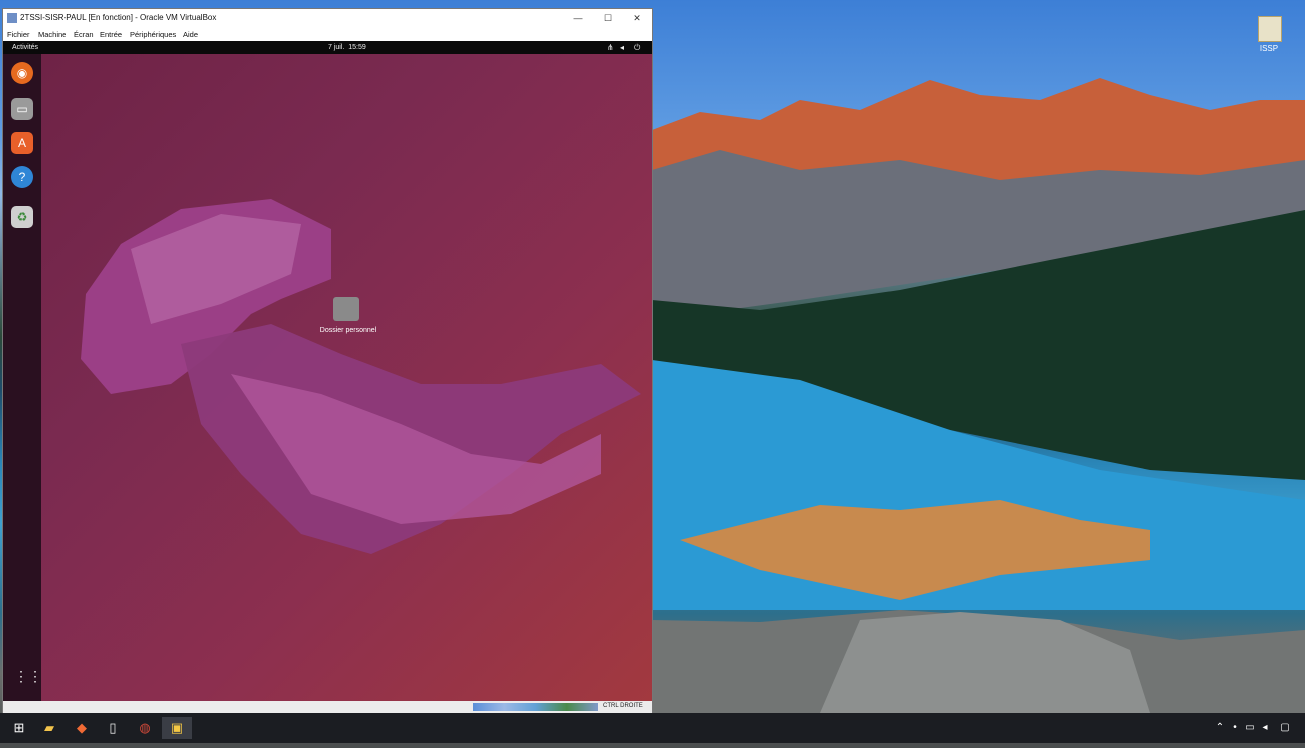 The image size is (1305, 748). Describe the element at coordinates (113, 728) in the screenshot. I see `notepad-icon: ▯` at that location.